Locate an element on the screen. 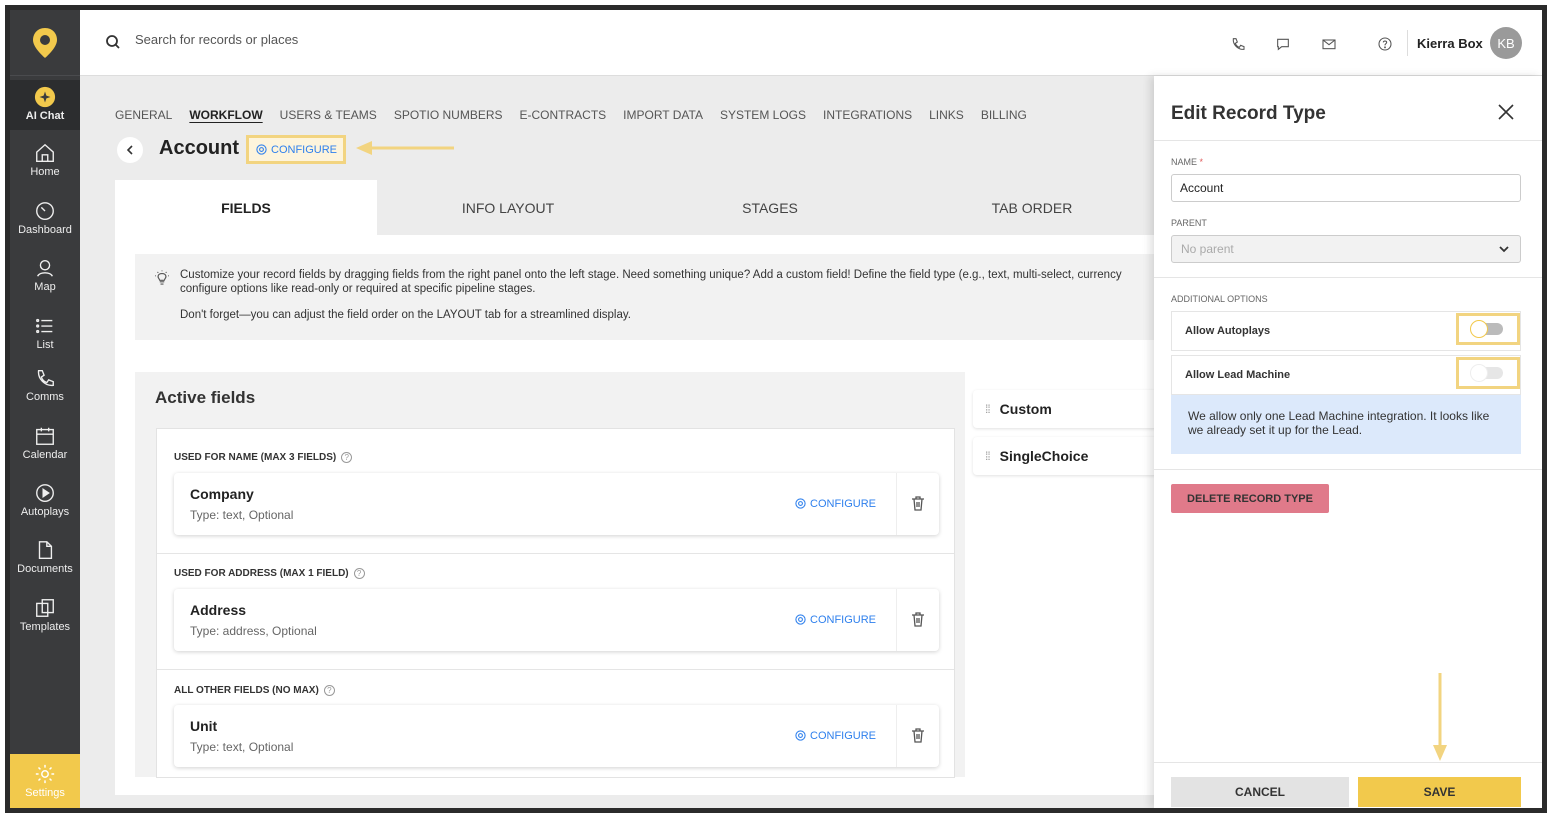 This screenshot has width=1552, height=818. sidebar-item-autoplays: Autoplays is located at coordinates (45, 500).